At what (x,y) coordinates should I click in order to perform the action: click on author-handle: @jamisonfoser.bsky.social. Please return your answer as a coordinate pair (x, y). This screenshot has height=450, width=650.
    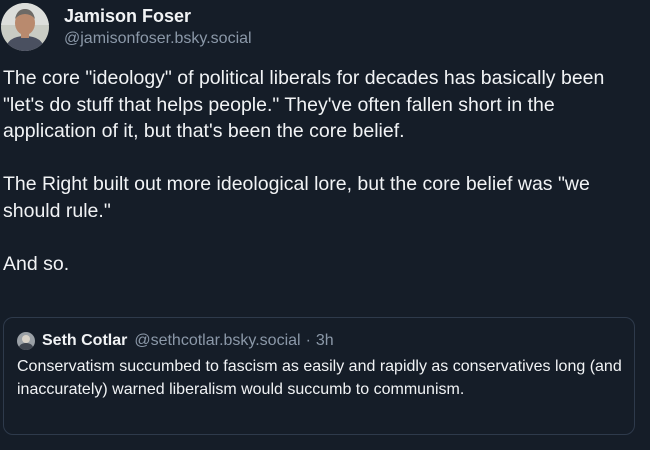
    Looking at the image, I should click on (158, 39).